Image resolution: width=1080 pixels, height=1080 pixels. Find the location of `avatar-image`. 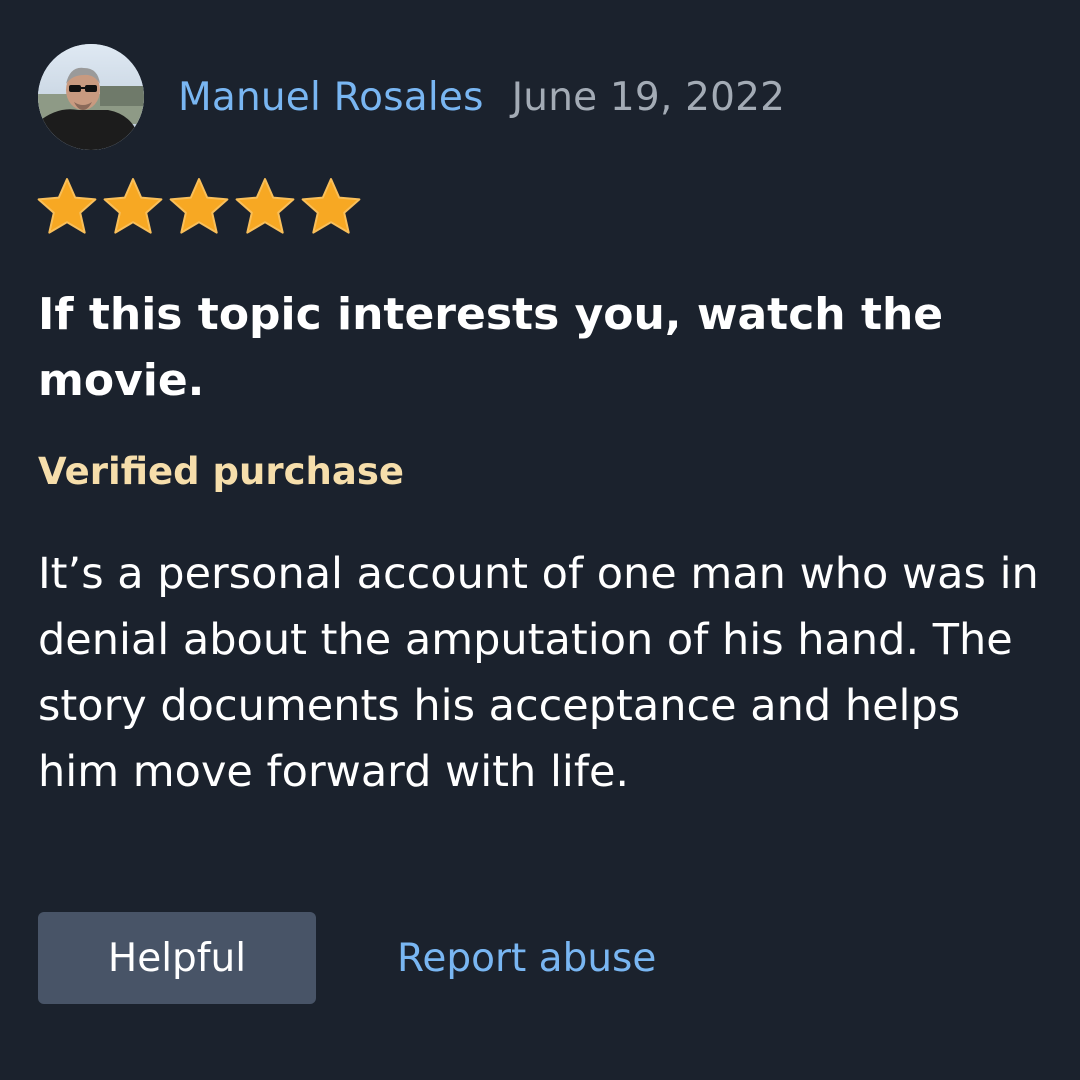

avatar-image is located at coordinates (91, 97).